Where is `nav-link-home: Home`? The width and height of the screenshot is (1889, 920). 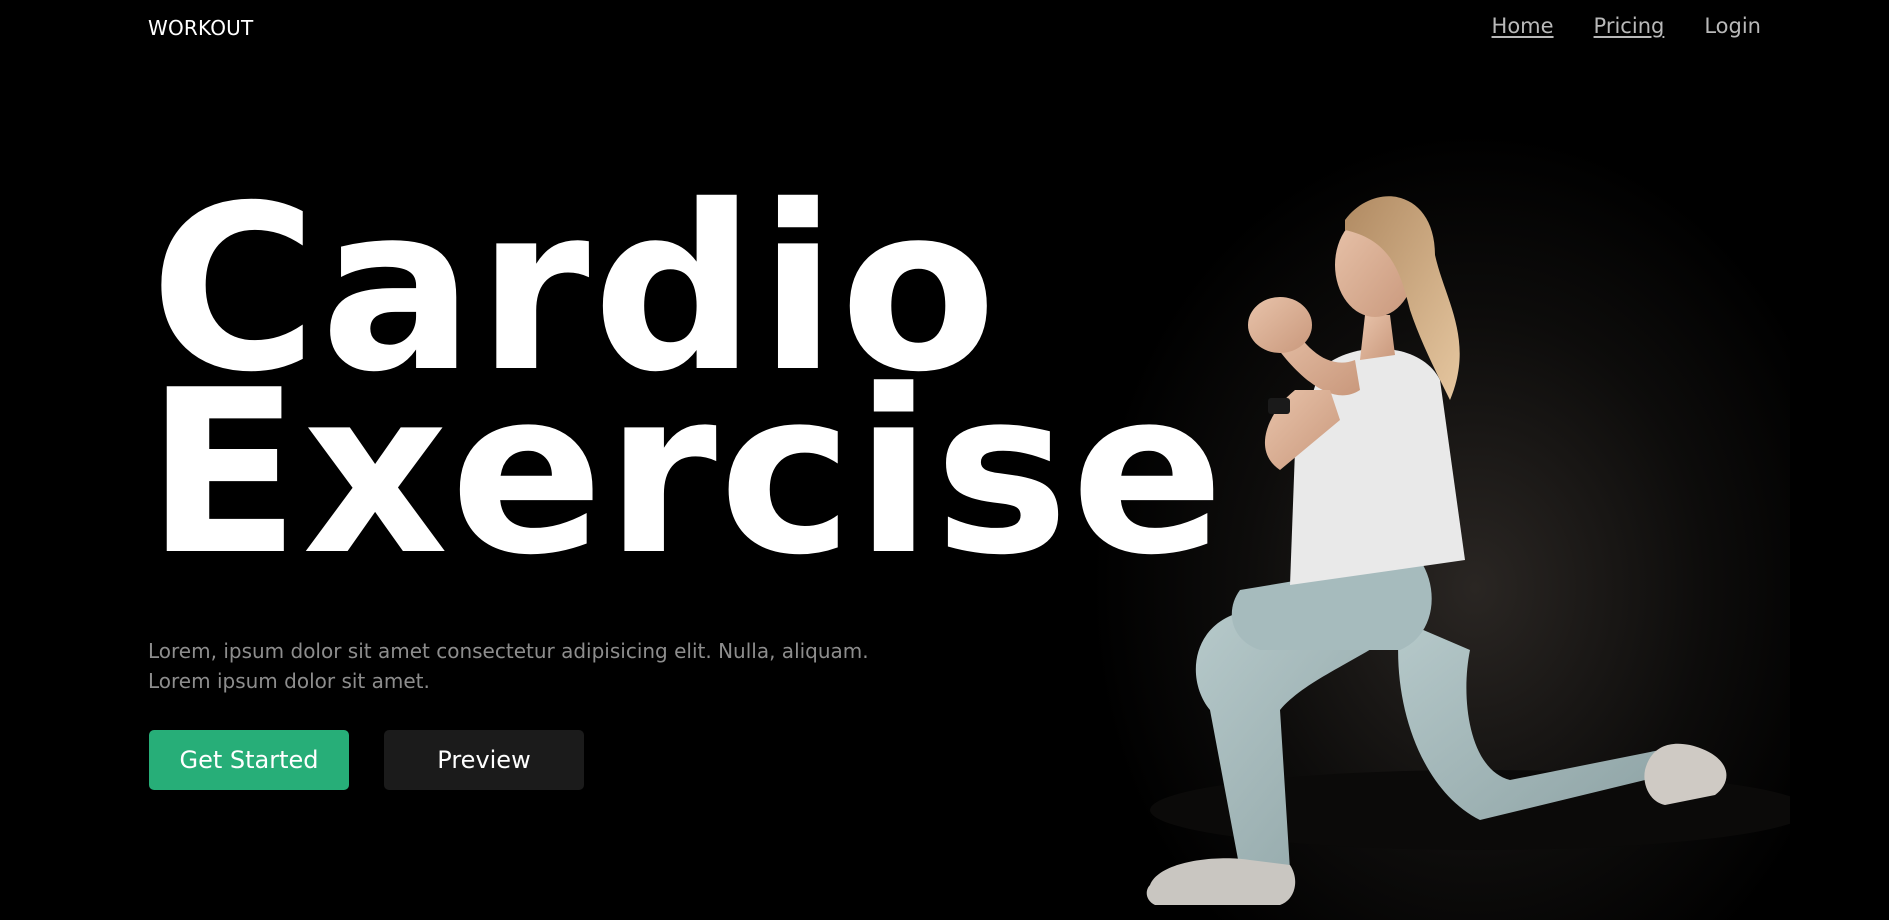
nav-link-home: Home is located at coordinates (1523, 26).